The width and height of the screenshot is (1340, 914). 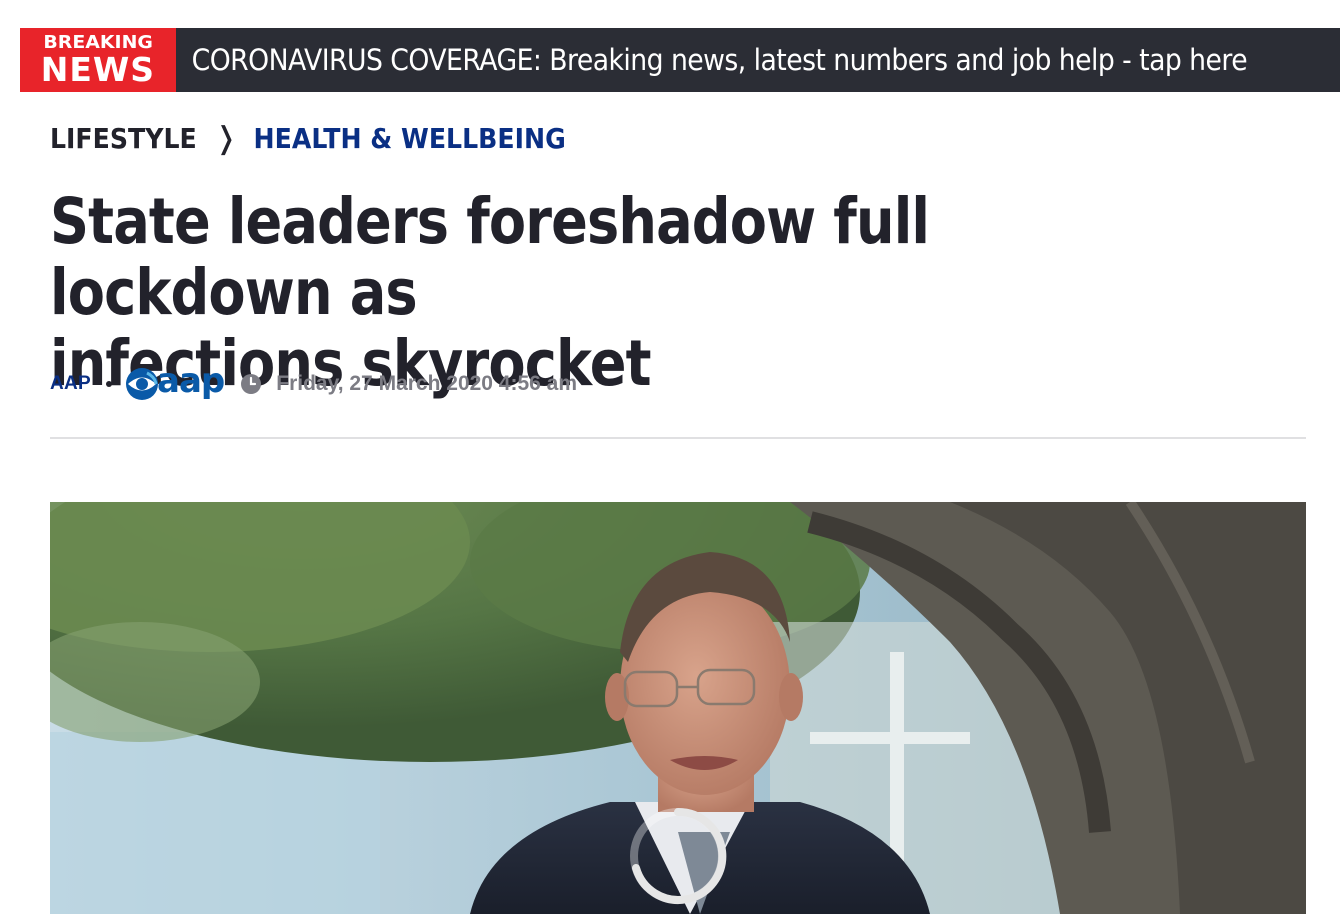 What do you see at coordinates (427, 383) in the screenshot?
I see `publish-date: Friday, 27 March 2020 4:56 am` at bounding box center [427, 383].